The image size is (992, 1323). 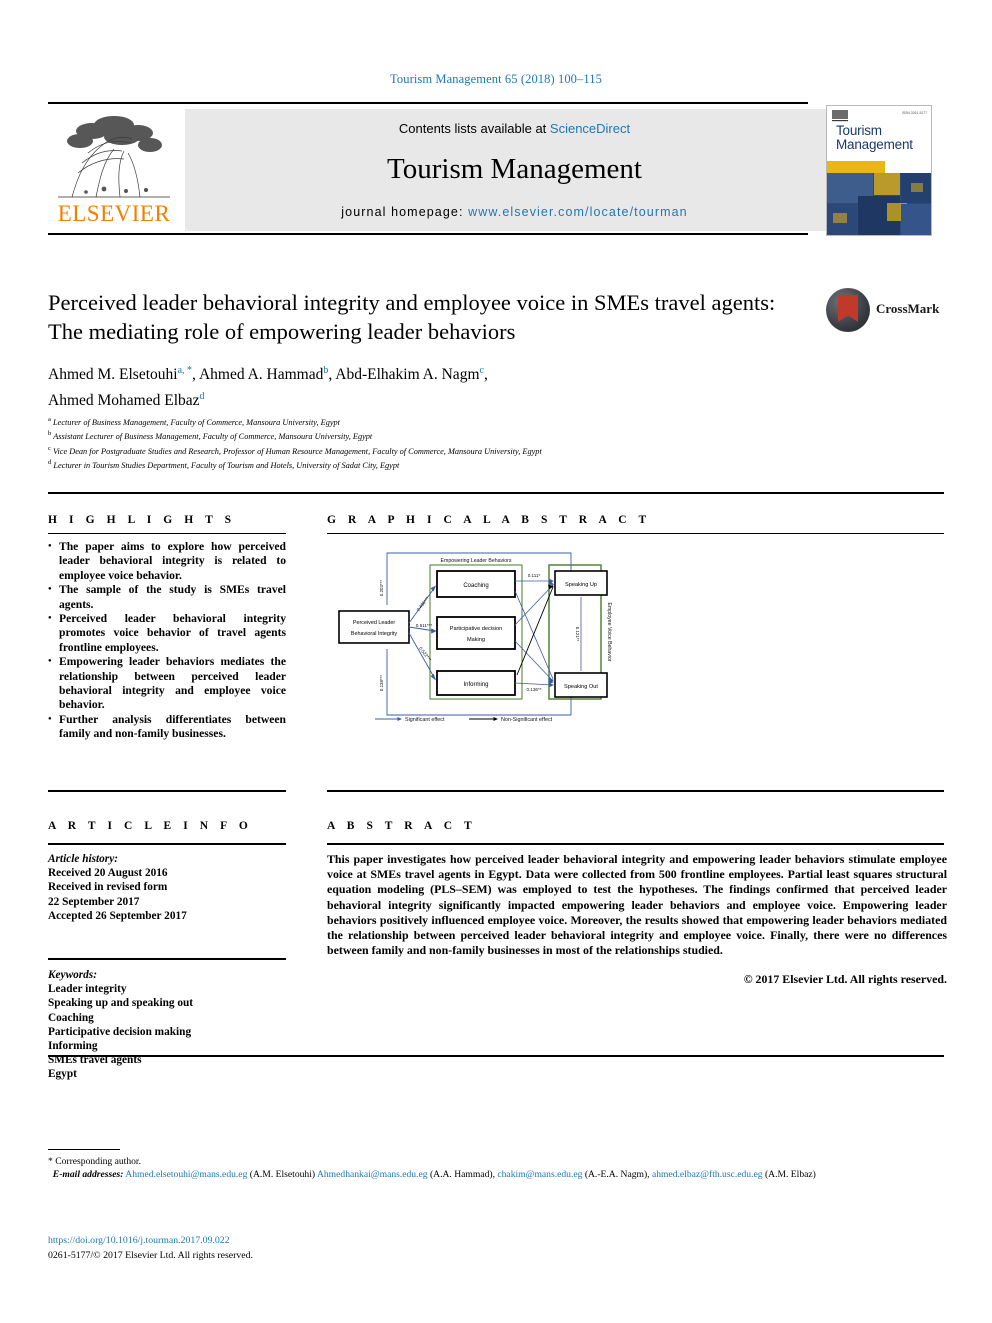 I want to click on keyword-item: Informing, so click(x=73, y=1046).